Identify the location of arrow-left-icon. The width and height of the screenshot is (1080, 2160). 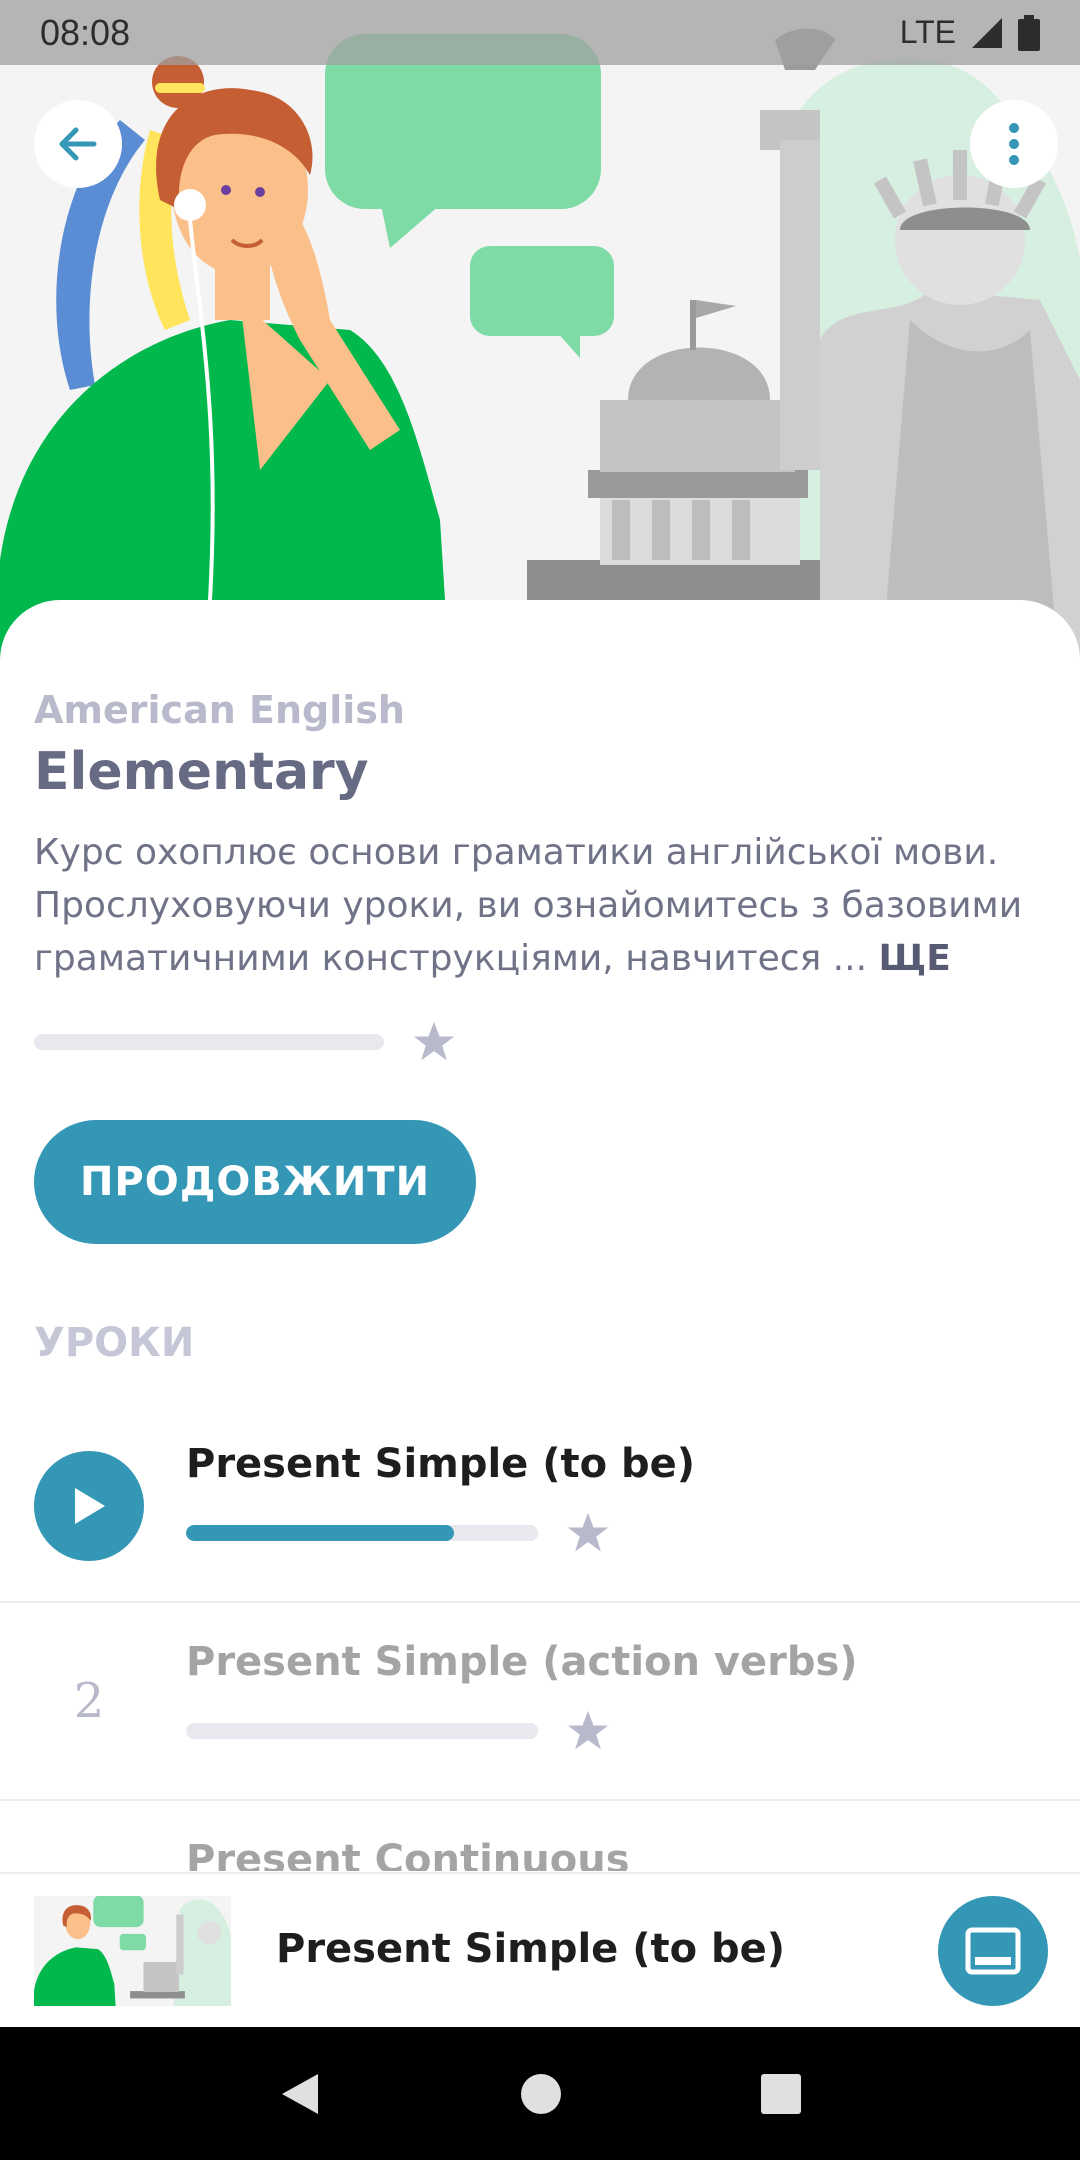
(78, 144).